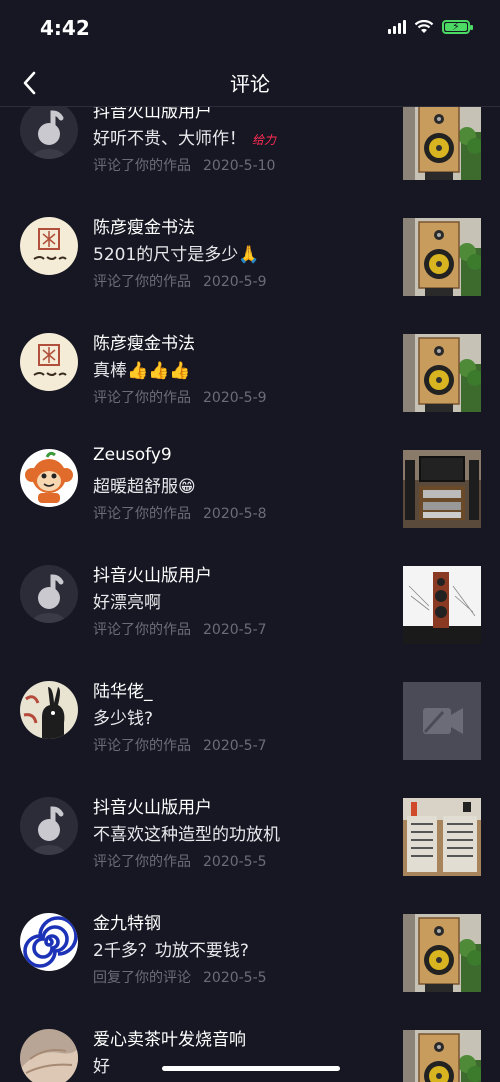 The image size is (500, 1082). Describe the element at coordinates (397, 27) in the screenshot. I see `signal-icon` at that location.